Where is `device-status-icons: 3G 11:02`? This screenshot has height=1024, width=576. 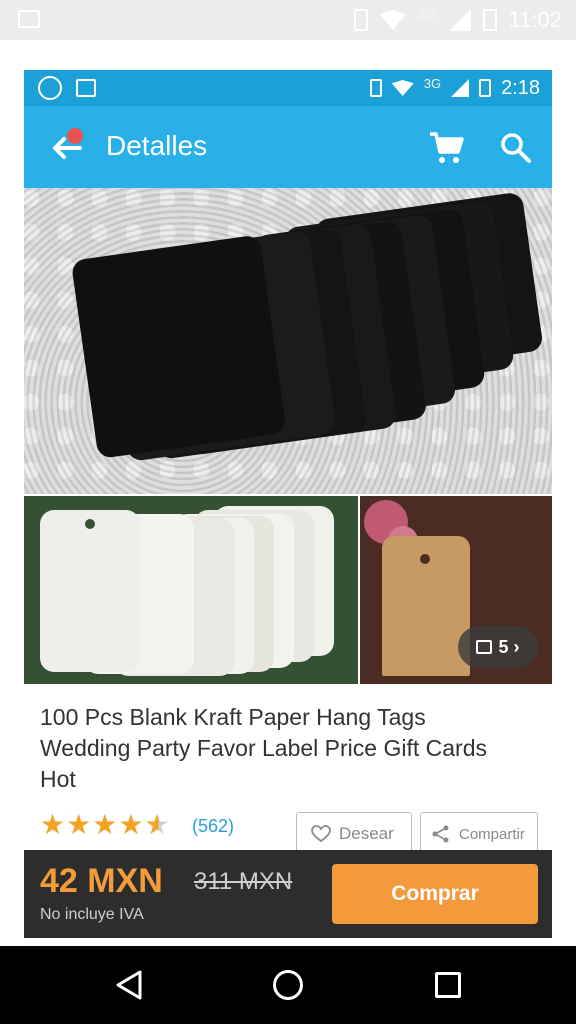
device-status-icons: 3G 11:02 is located at coordinates (457, 20).